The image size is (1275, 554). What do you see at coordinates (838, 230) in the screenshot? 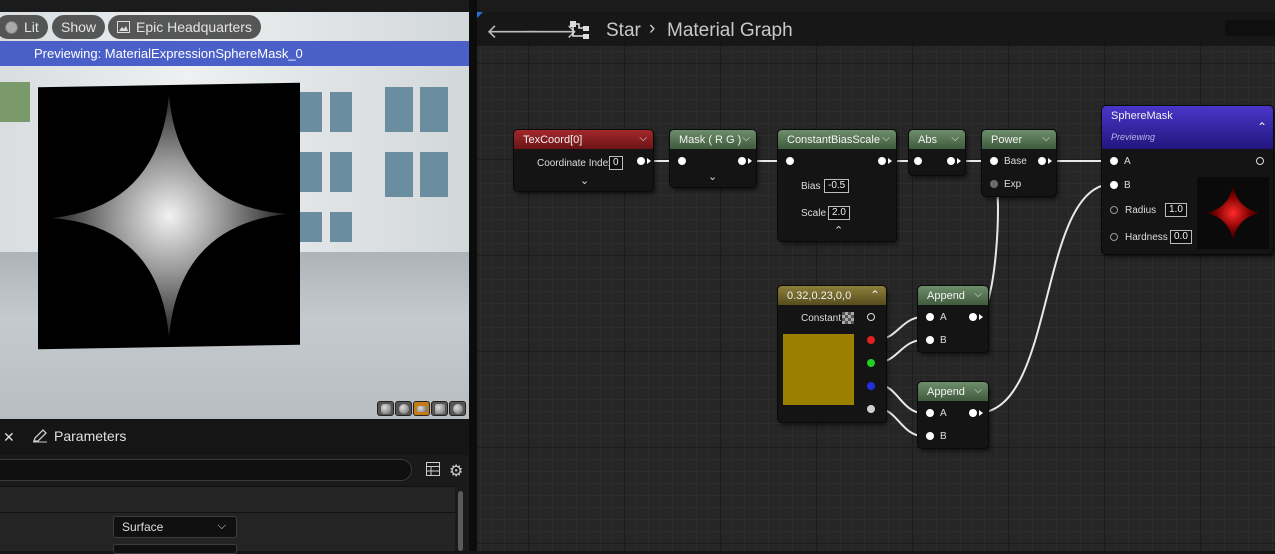
I see `collapse-chevron-icon: ⌃` at bounding box center [838, 230].